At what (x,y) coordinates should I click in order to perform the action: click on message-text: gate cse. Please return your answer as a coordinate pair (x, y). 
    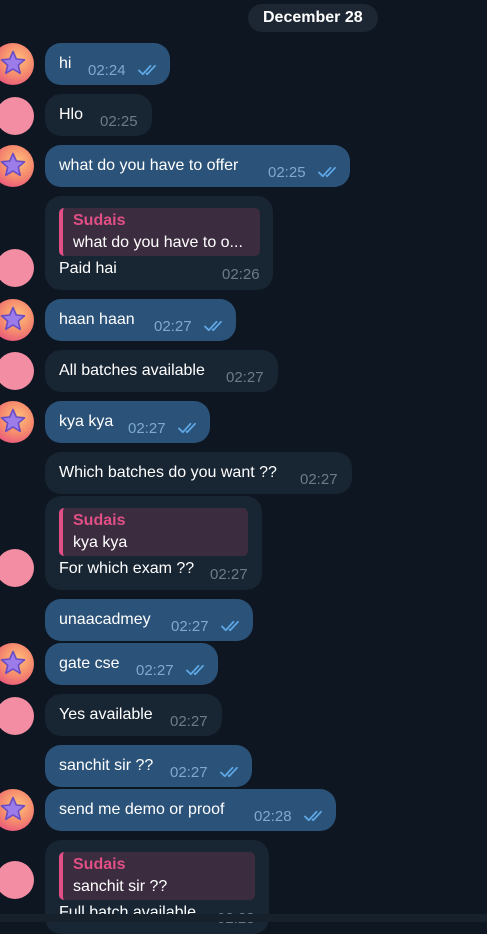
    Looking at the image, I should click on (89, 663).